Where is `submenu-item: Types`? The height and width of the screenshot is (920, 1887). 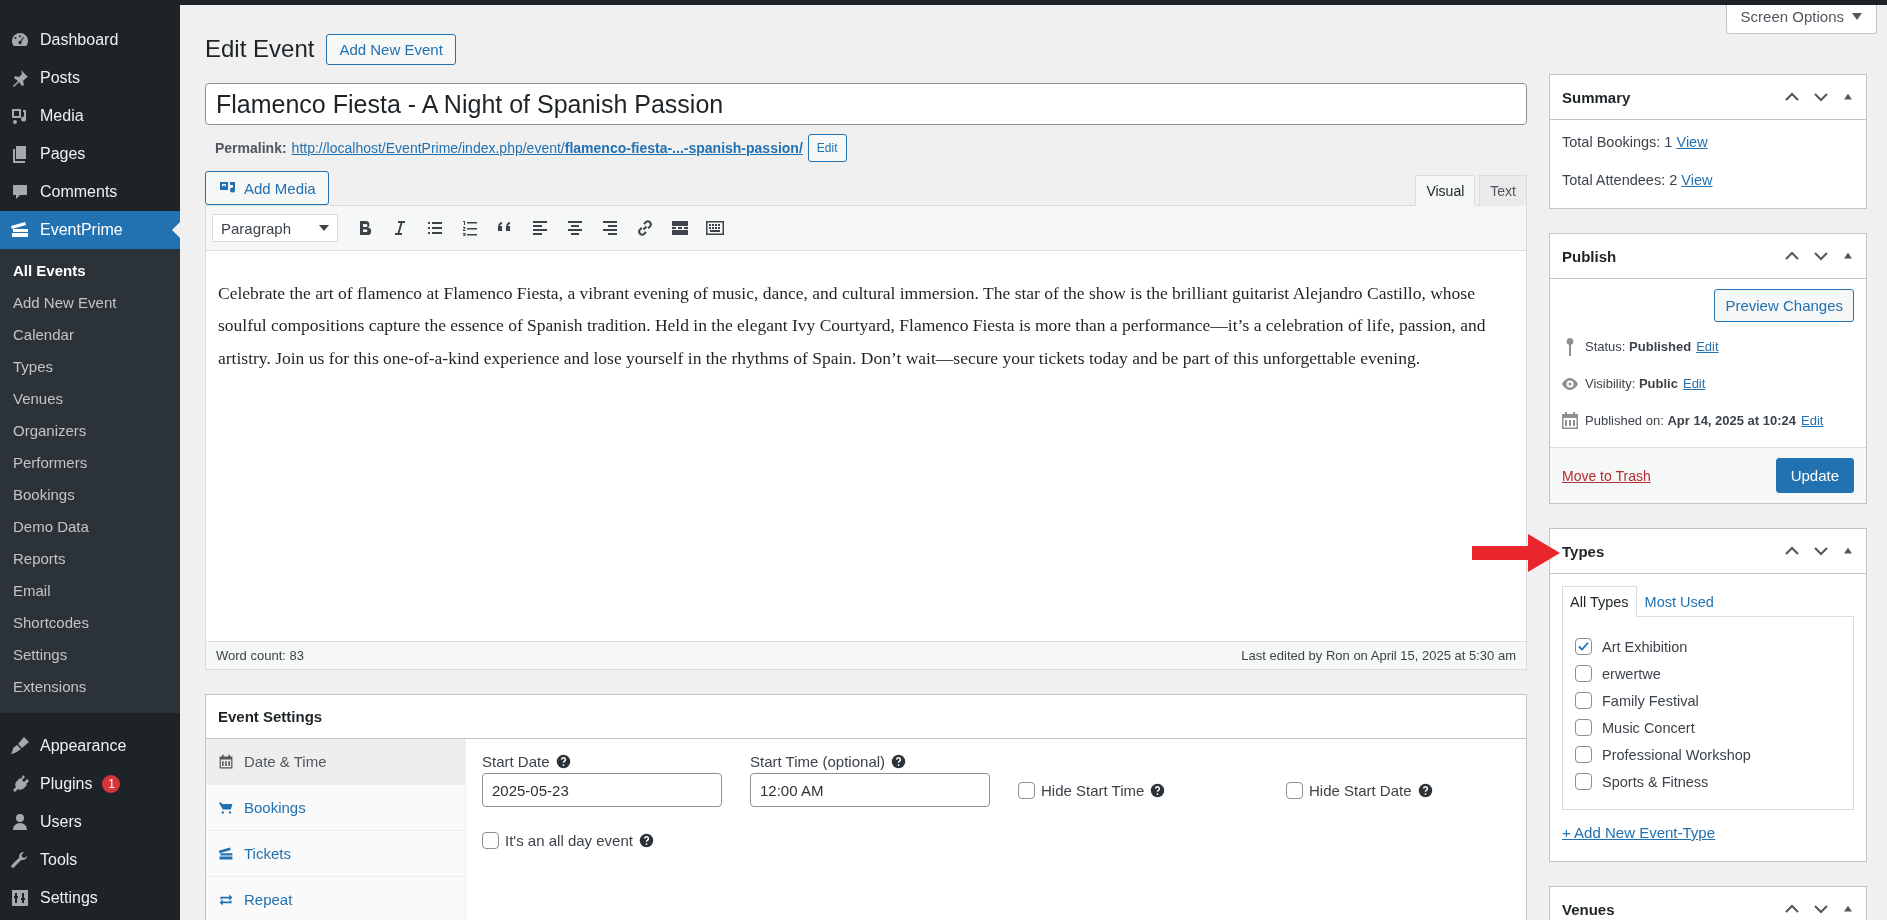 submenu-item: Types is located at coordinates (90, 367).